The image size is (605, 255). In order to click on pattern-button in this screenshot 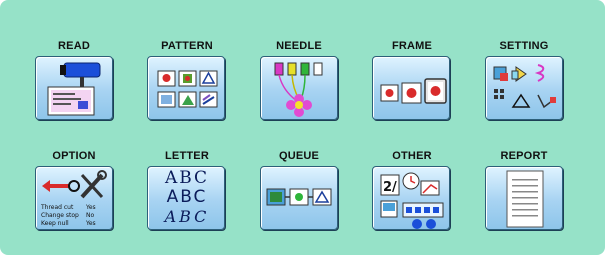, I will do `click(186, 88)`.